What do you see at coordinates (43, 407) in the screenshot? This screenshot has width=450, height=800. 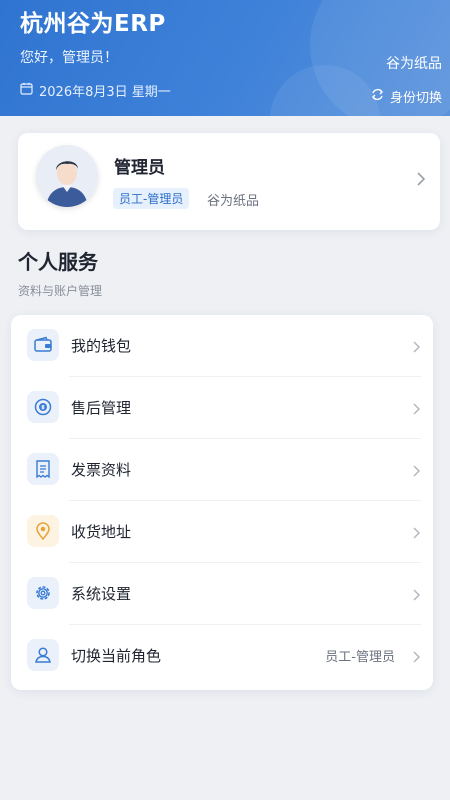 I see `after-sales-icon` at bounding box center [43, 407].